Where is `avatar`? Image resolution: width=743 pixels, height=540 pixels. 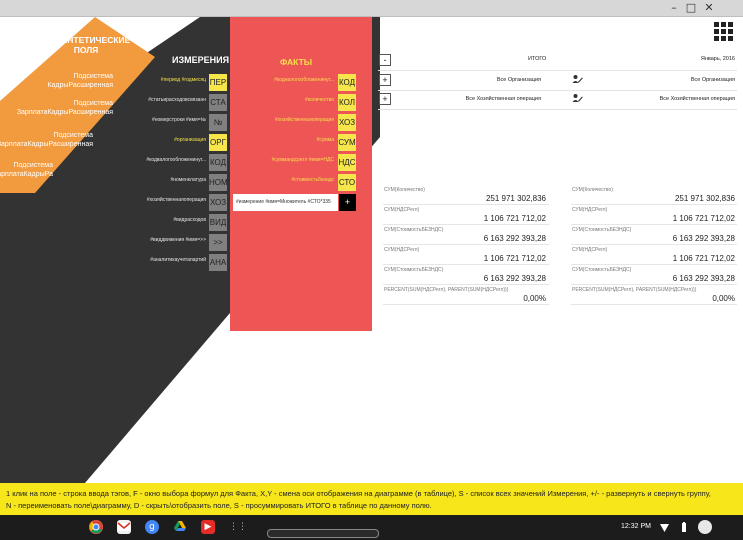
avatar is located at coordinates (705, 527).